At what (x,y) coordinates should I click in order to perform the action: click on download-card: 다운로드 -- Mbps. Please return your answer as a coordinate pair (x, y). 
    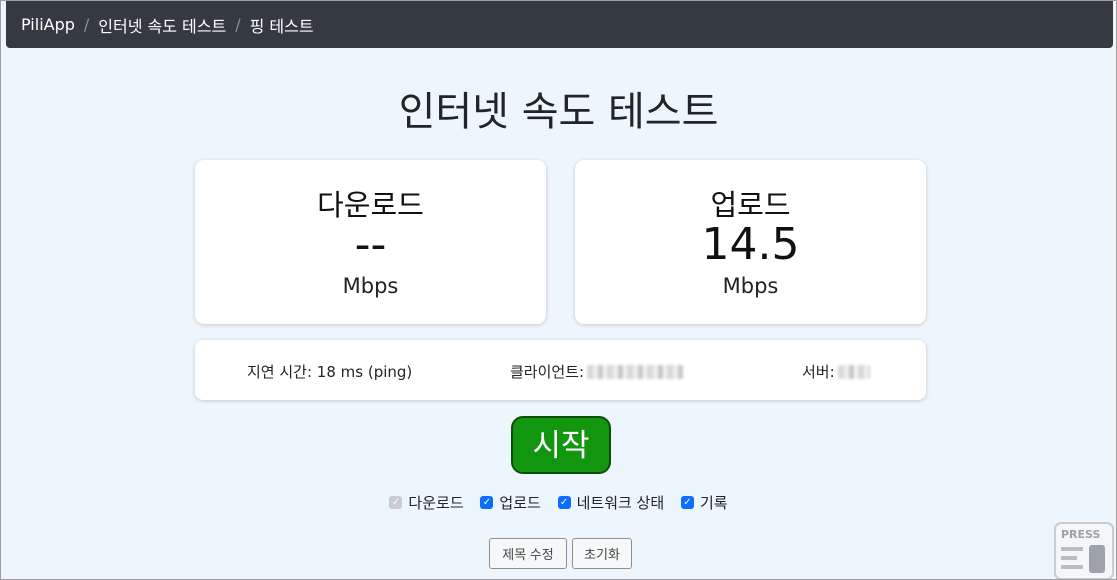
    Looking at the image, I should click on (370, 242).